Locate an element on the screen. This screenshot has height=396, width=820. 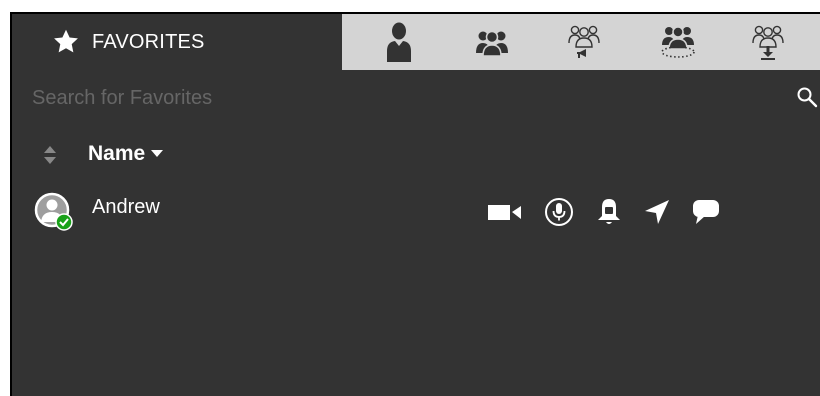
list-header: Name is located at coordinates (416, 155).